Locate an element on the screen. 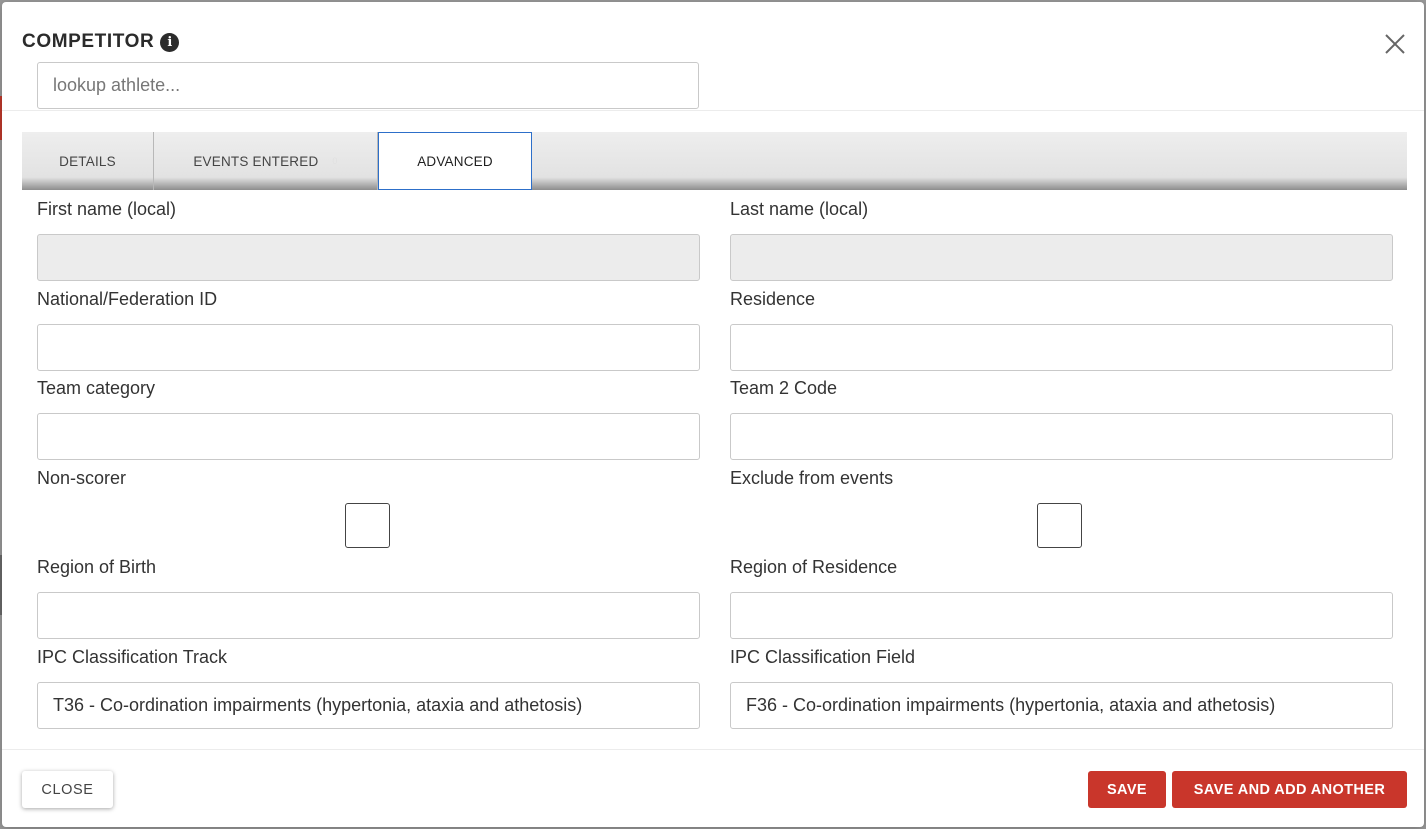 Image resolution: width=1426 pixels, height=829 pixels. modal-footer: CLOSE SAVE SAVE AND ADD ANOTHER is located at coordinates (713, 788).